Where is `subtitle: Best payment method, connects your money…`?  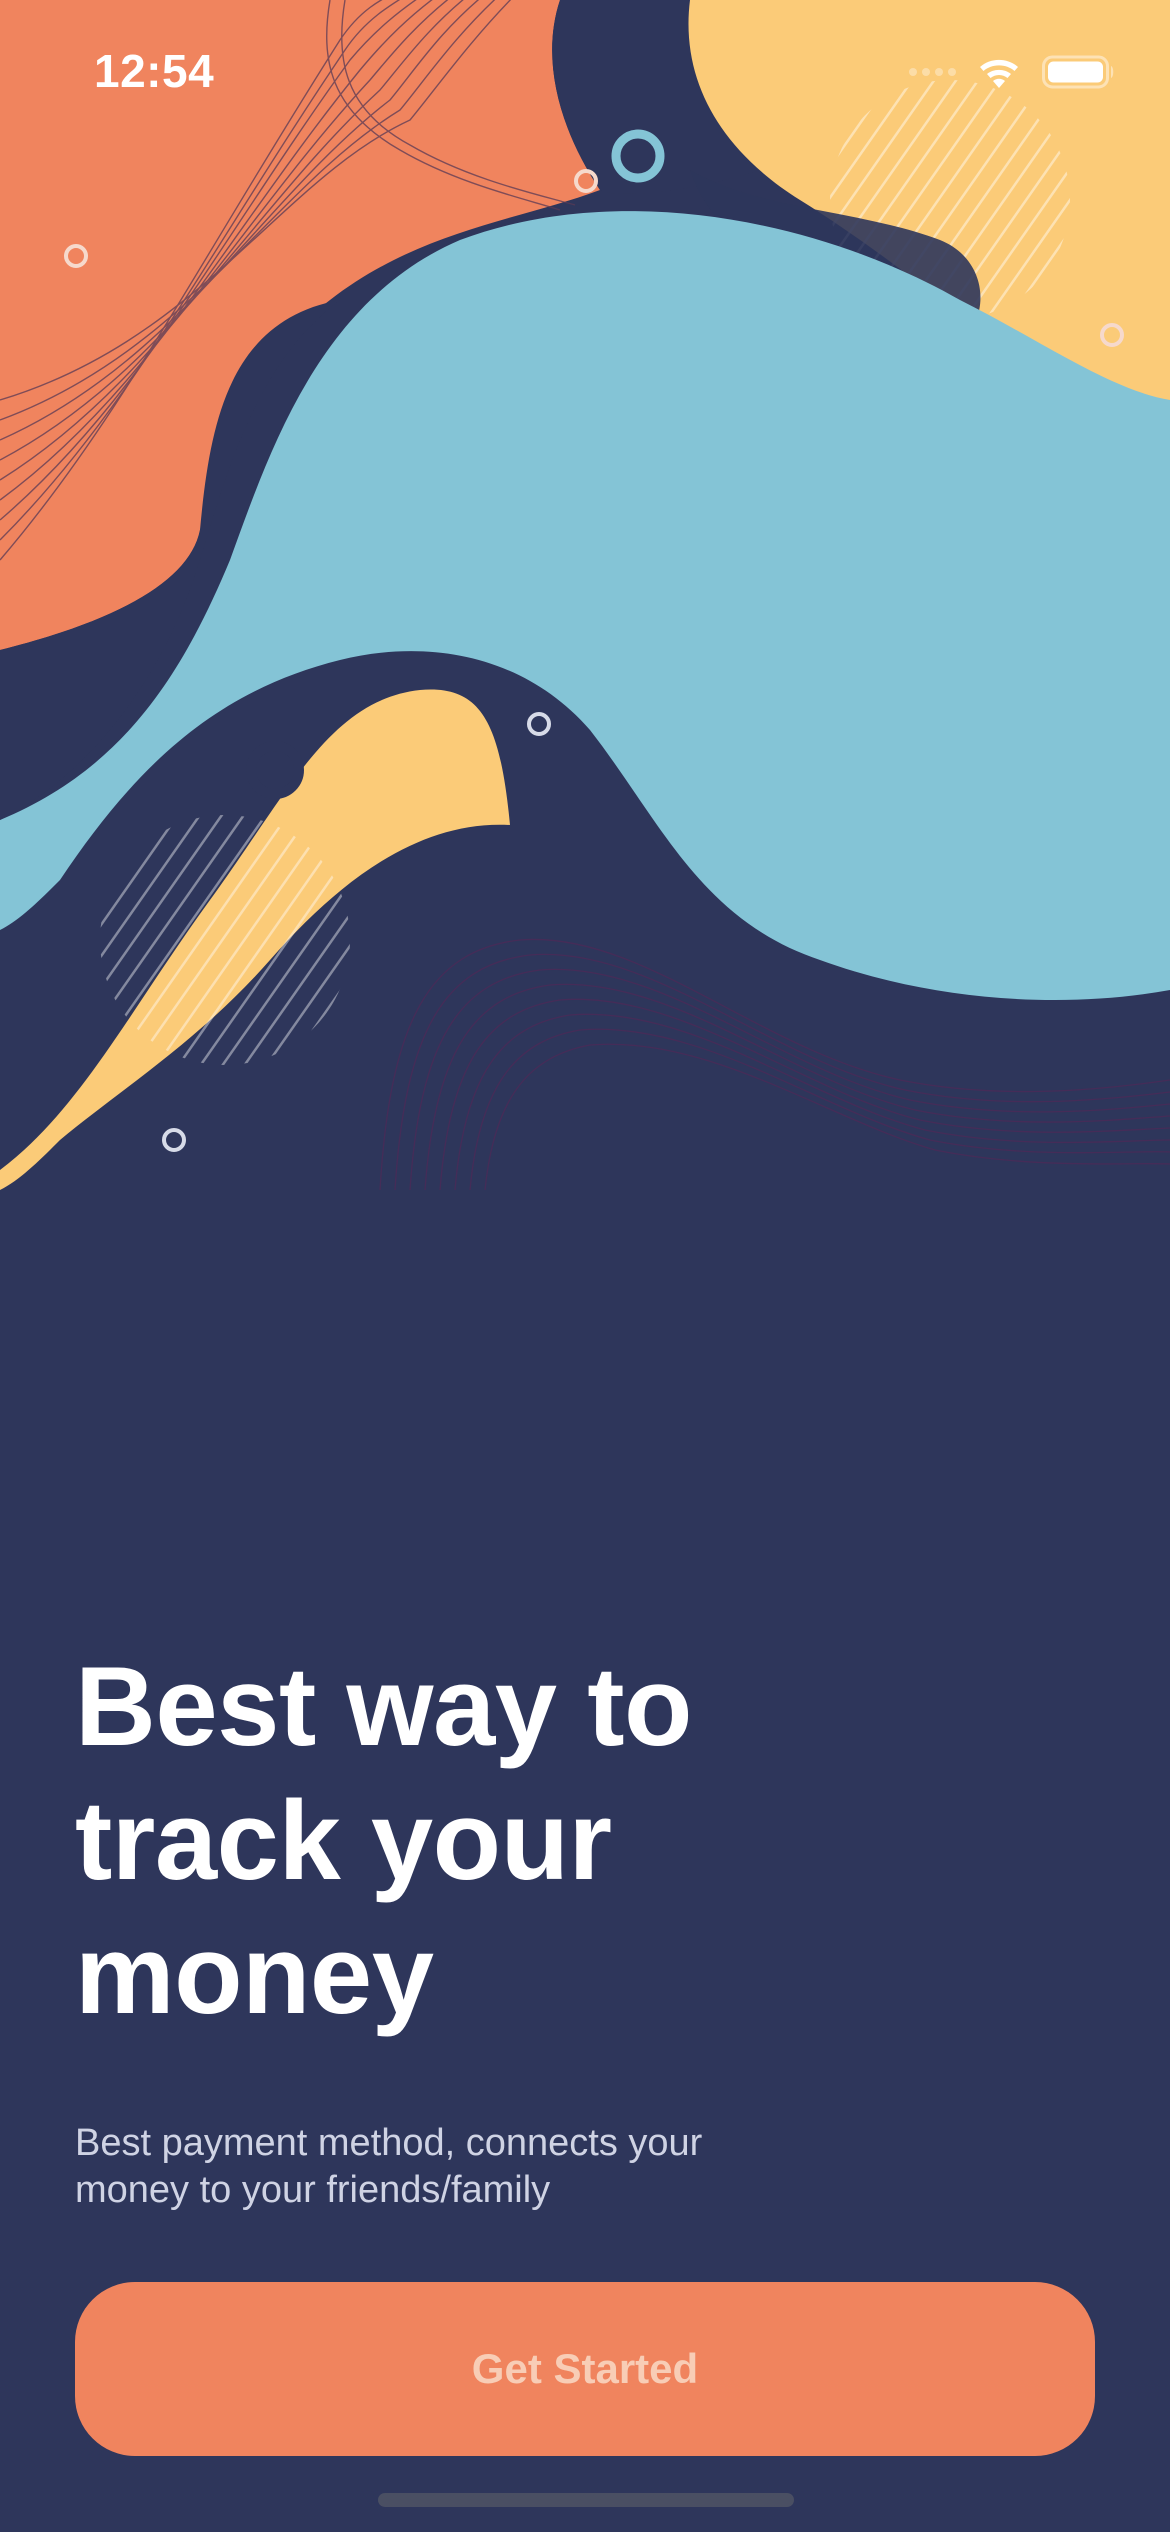
subtitle: Best payment method, connects your money… is located at coordinates (389, 2166).